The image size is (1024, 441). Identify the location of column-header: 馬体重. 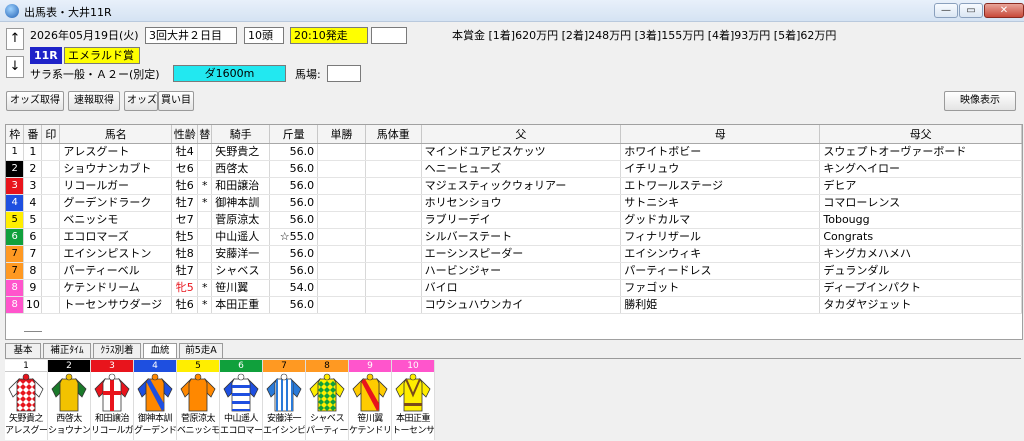
(393, 134).